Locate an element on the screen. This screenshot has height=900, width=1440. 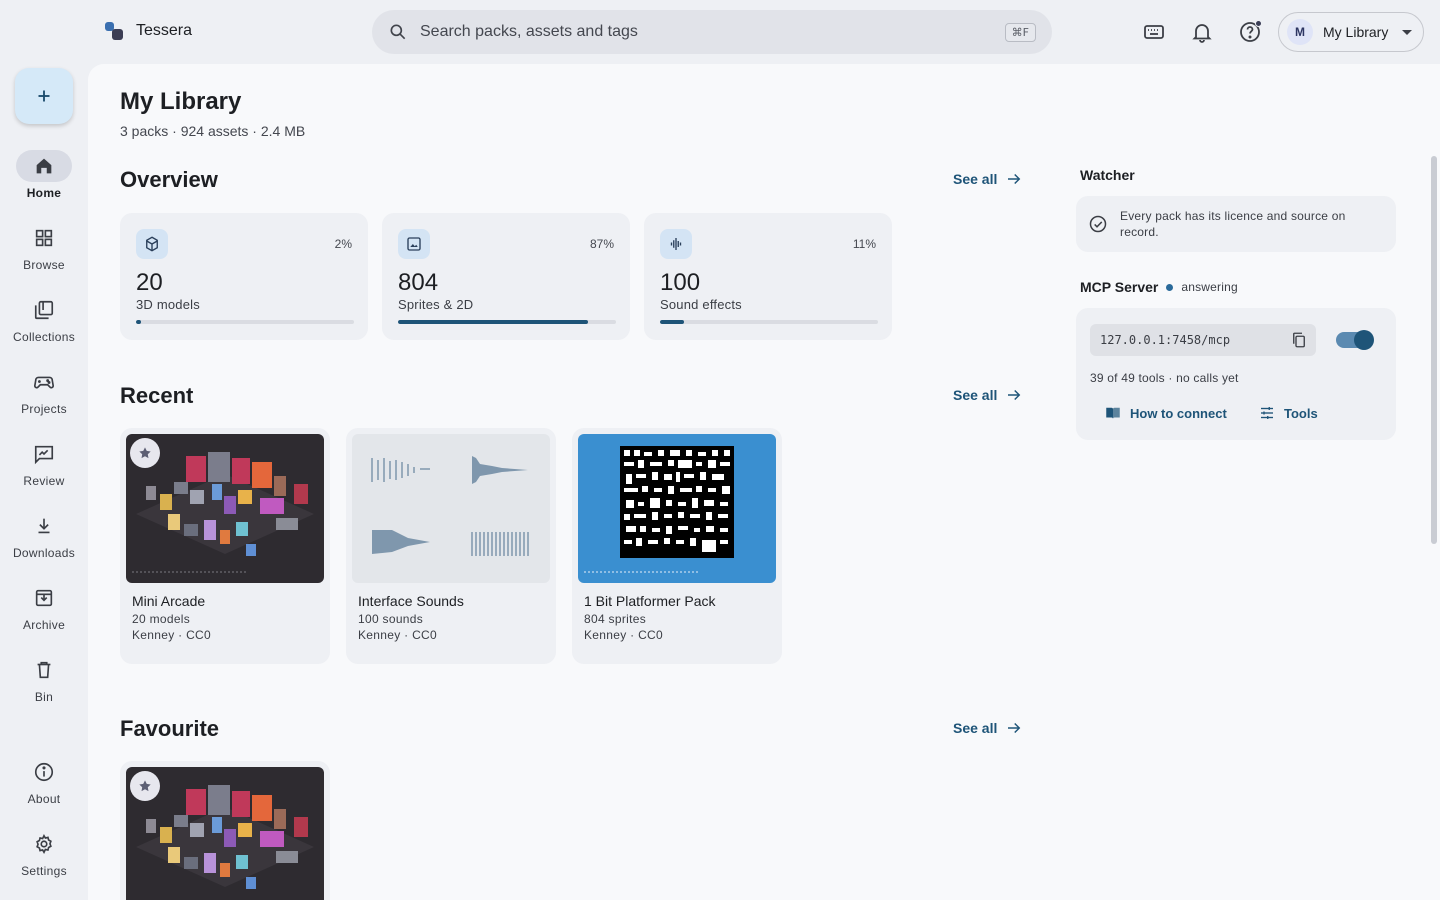
top-bar: Tessera ⌘F M My Library is located at coordinates (720, 32).